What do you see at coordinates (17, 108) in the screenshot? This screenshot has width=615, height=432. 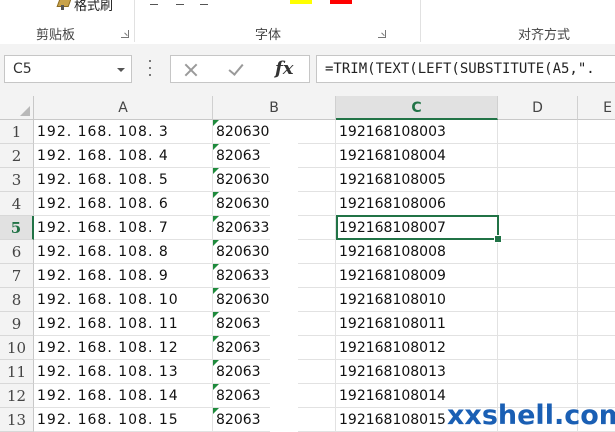 I see `select-all-button` at bounding box center [17, 108].